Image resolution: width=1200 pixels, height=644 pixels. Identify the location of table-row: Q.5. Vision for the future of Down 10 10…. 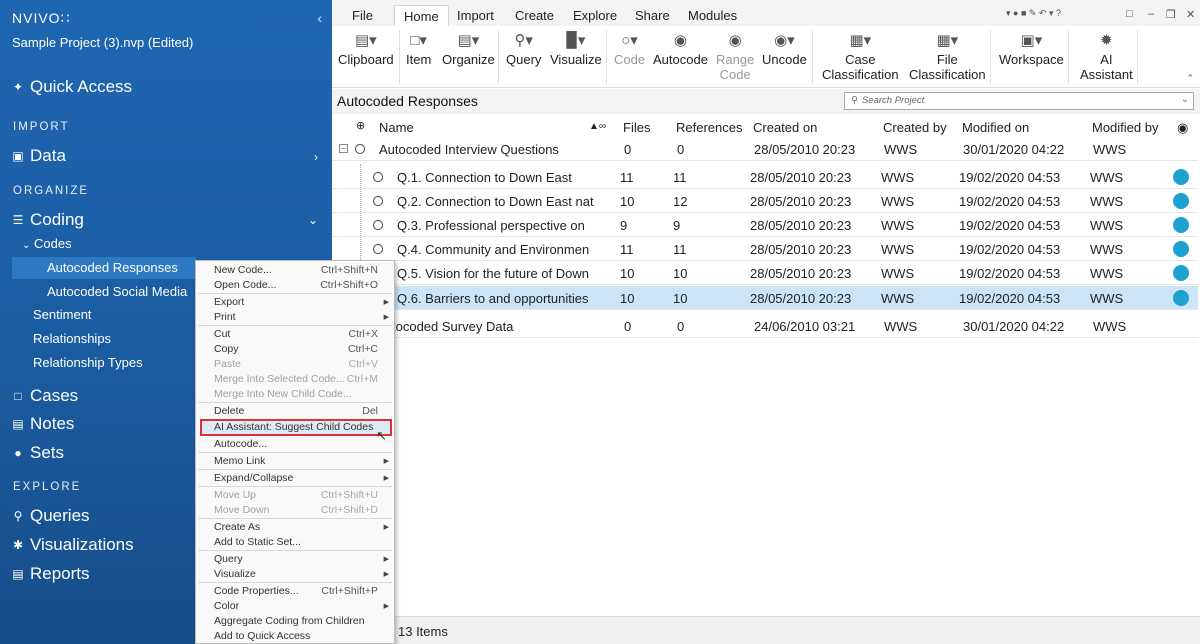
(765, 273).